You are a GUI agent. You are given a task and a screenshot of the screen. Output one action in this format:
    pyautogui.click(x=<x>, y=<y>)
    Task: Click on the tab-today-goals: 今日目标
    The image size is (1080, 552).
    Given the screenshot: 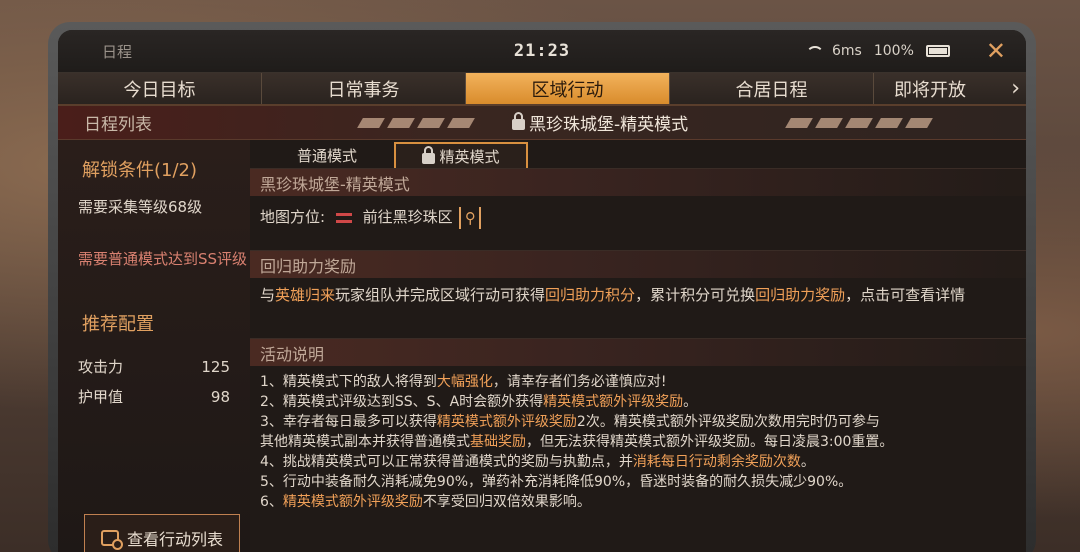 What is the action you would take?
    pyautogui.click(x=160, y=88)
    